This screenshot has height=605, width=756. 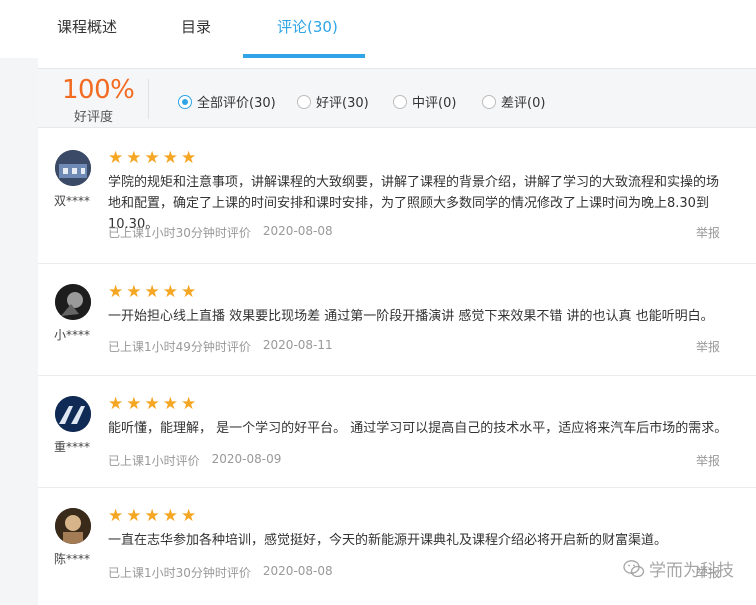 I want to click on study-duration: 已上课1小时评价, so click(x=154, y=461).